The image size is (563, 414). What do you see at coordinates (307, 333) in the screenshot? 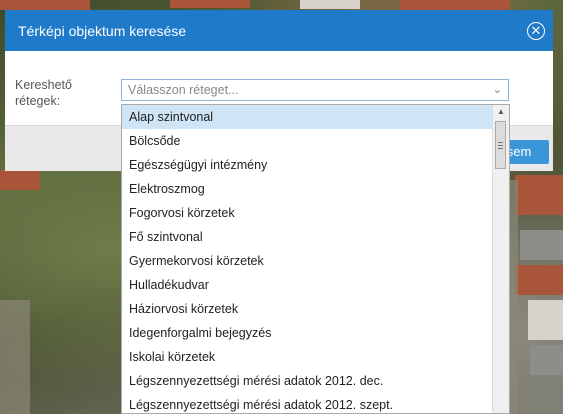
I see `option-idegenforgalmi-bejegyzes: Idegenforgalmi bejegyzés` at bounding box center [307, 333].